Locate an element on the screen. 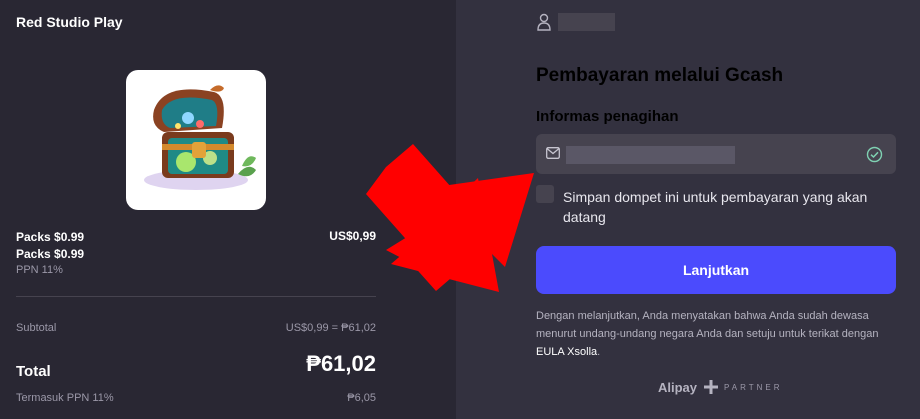 The image size is (920, 419). treasure-chest-icon is located at coordinates (200, 137).